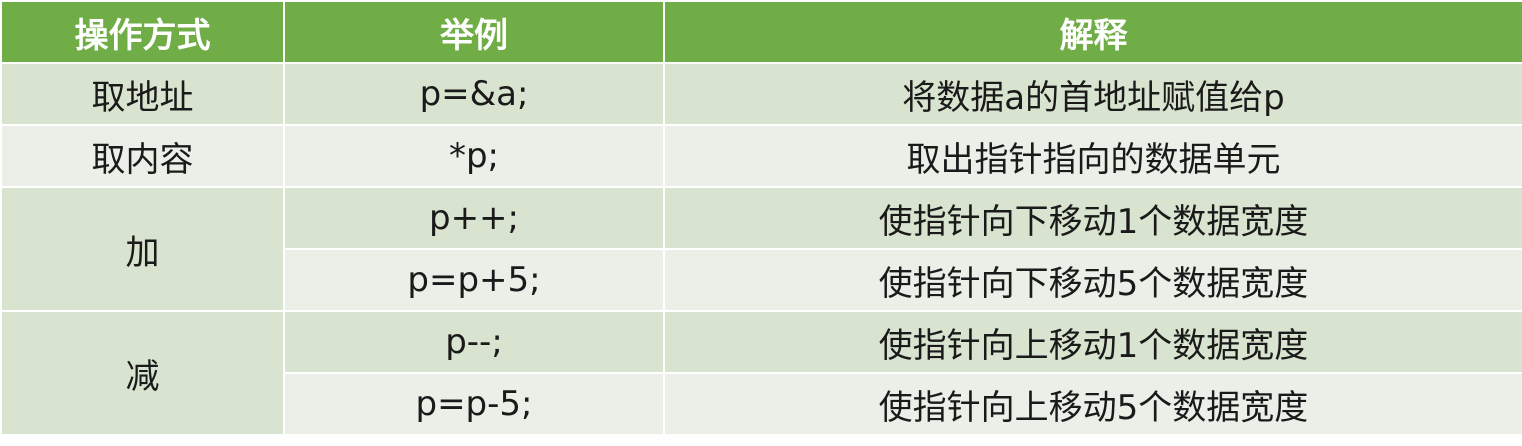 This screenshot has width=1522, height=446. I want to click on cell-example: p=p-5;, so click(474, 404).